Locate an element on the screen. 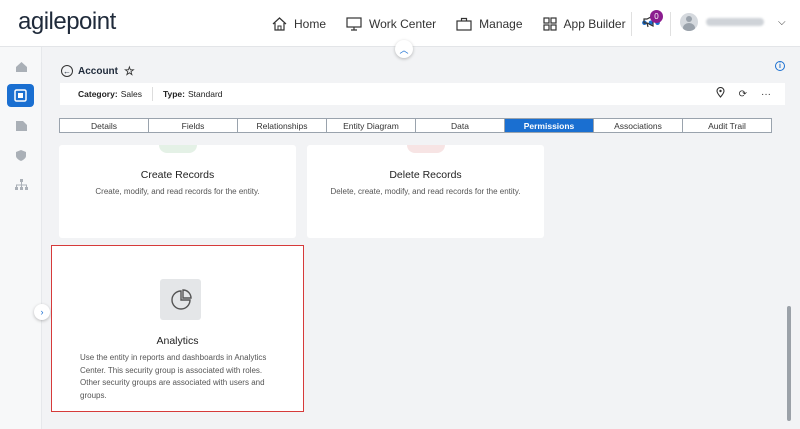 This screenshot has height=429, width=800. nav-app-builder-label: App Builder is located at coordinates (594, 23).